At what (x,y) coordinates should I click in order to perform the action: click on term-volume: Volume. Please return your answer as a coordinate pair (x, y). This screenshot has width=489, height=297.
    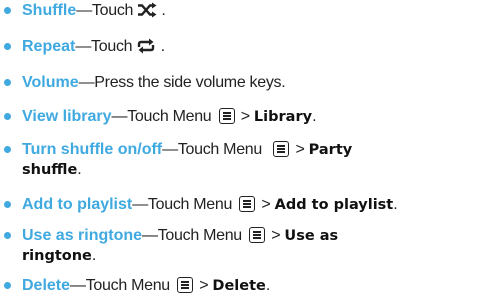
    Looking at the image, I should click on (50, 82).